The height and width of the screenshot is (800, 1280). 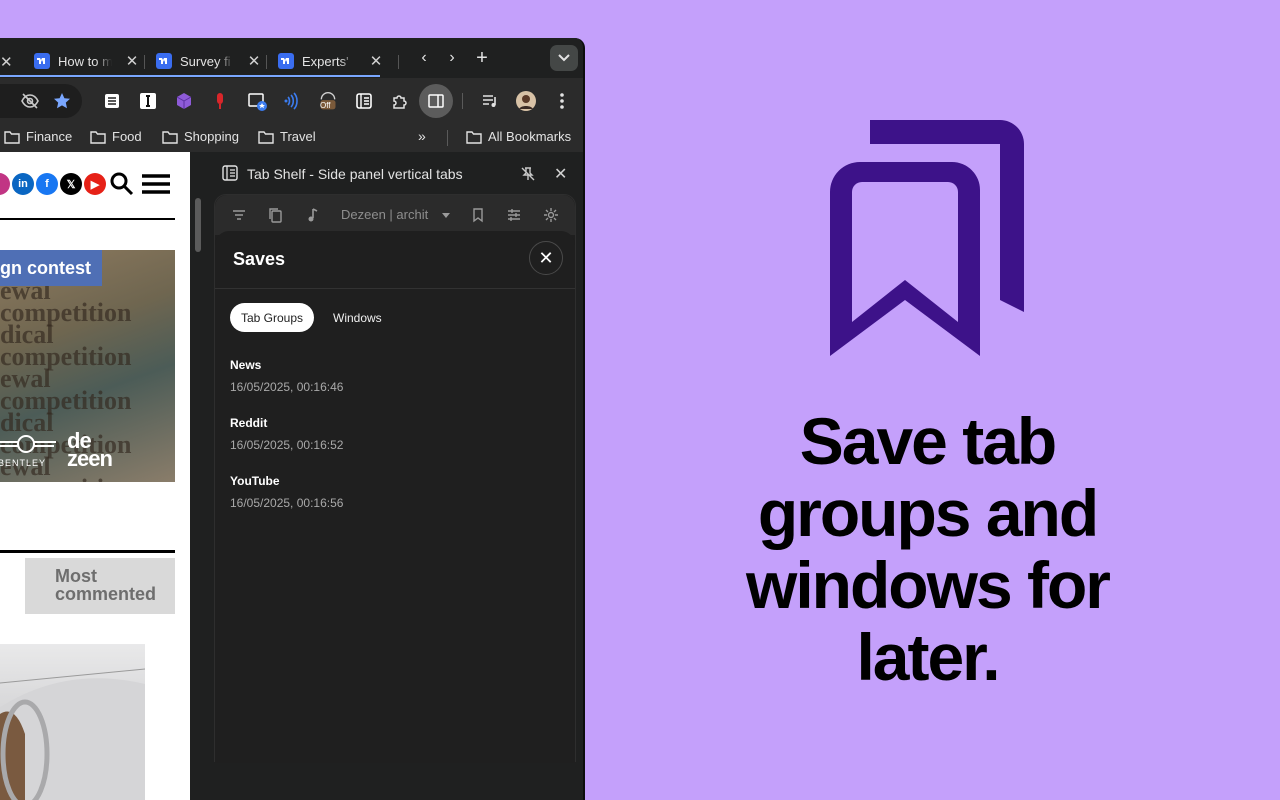 I want to click on hamburger-menu-icon, so click(x=156, y=186).